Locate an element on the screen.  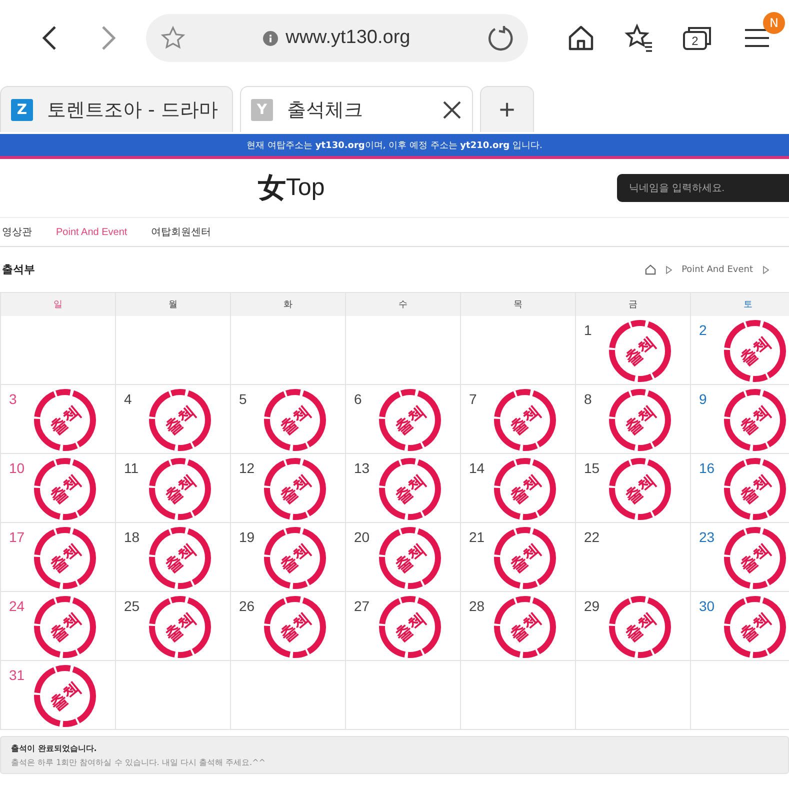
nav-link: 영상관 is located at coordinates (17, 232).